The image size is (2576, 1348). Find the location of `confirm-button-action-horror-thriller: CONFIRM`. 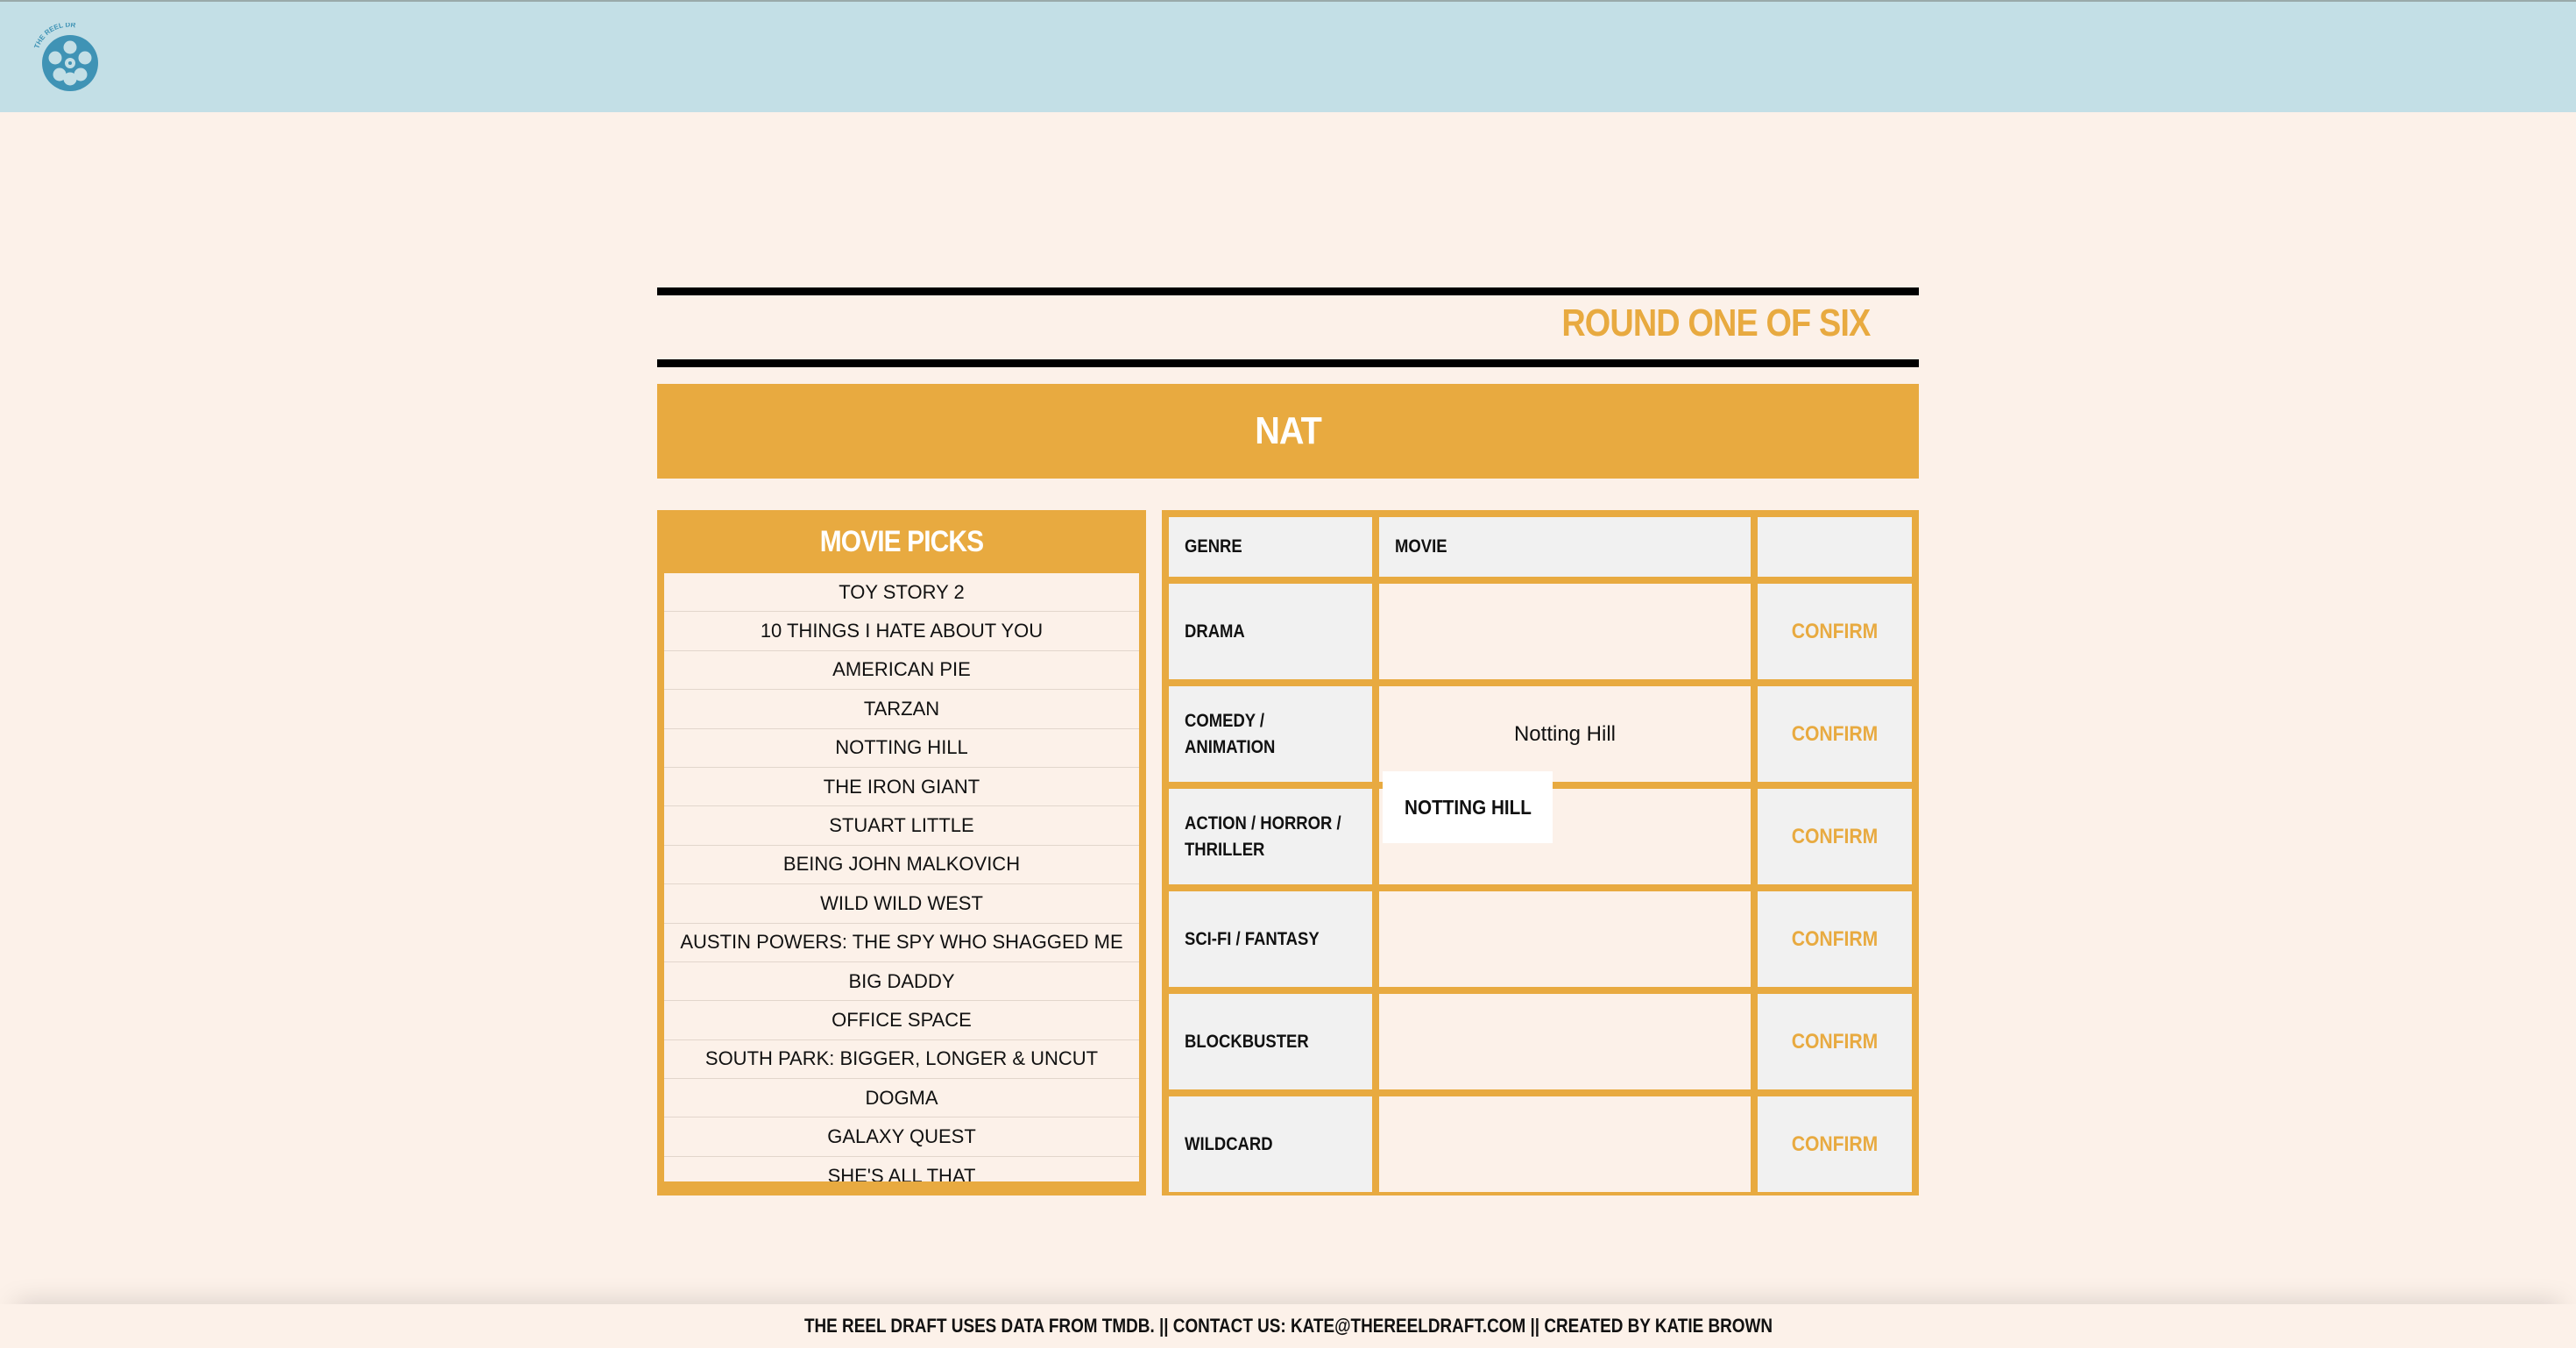

confirm-button-action-horror-thriller: CONFIRM is located at coordinates (1835, 836).